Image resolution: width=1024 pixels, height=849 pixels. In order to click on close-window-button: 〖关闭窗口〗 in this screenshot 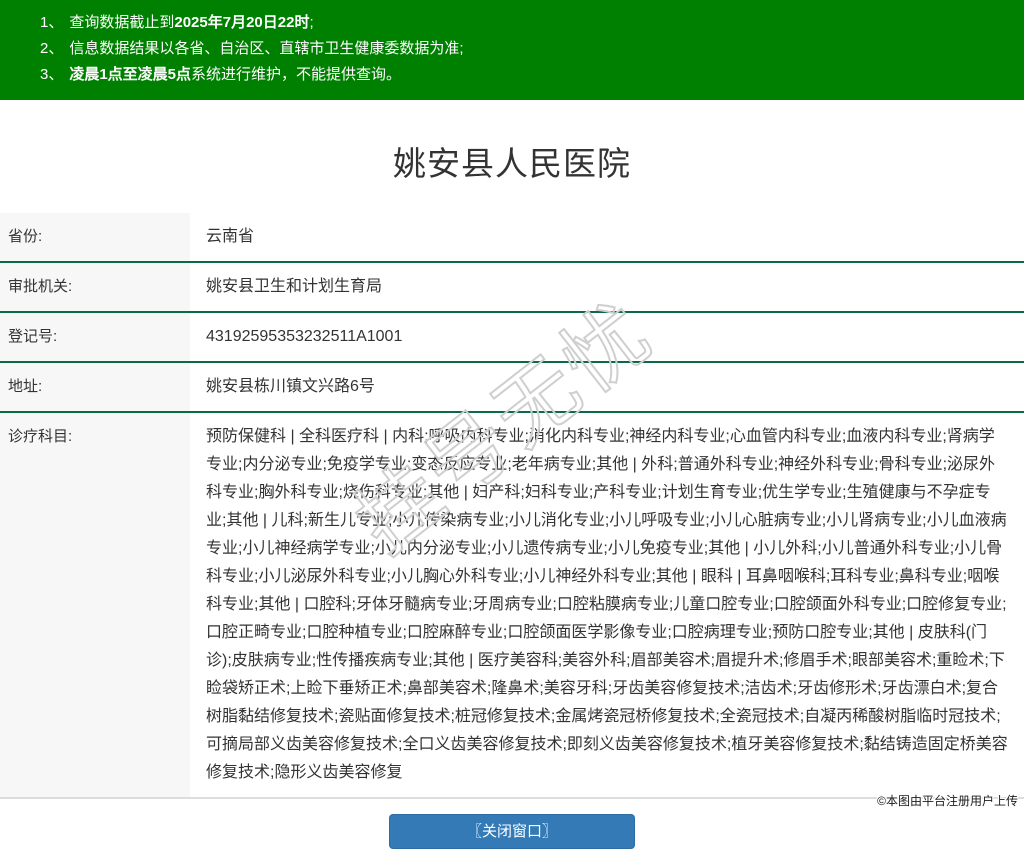, I will do `click(512, 831)`.